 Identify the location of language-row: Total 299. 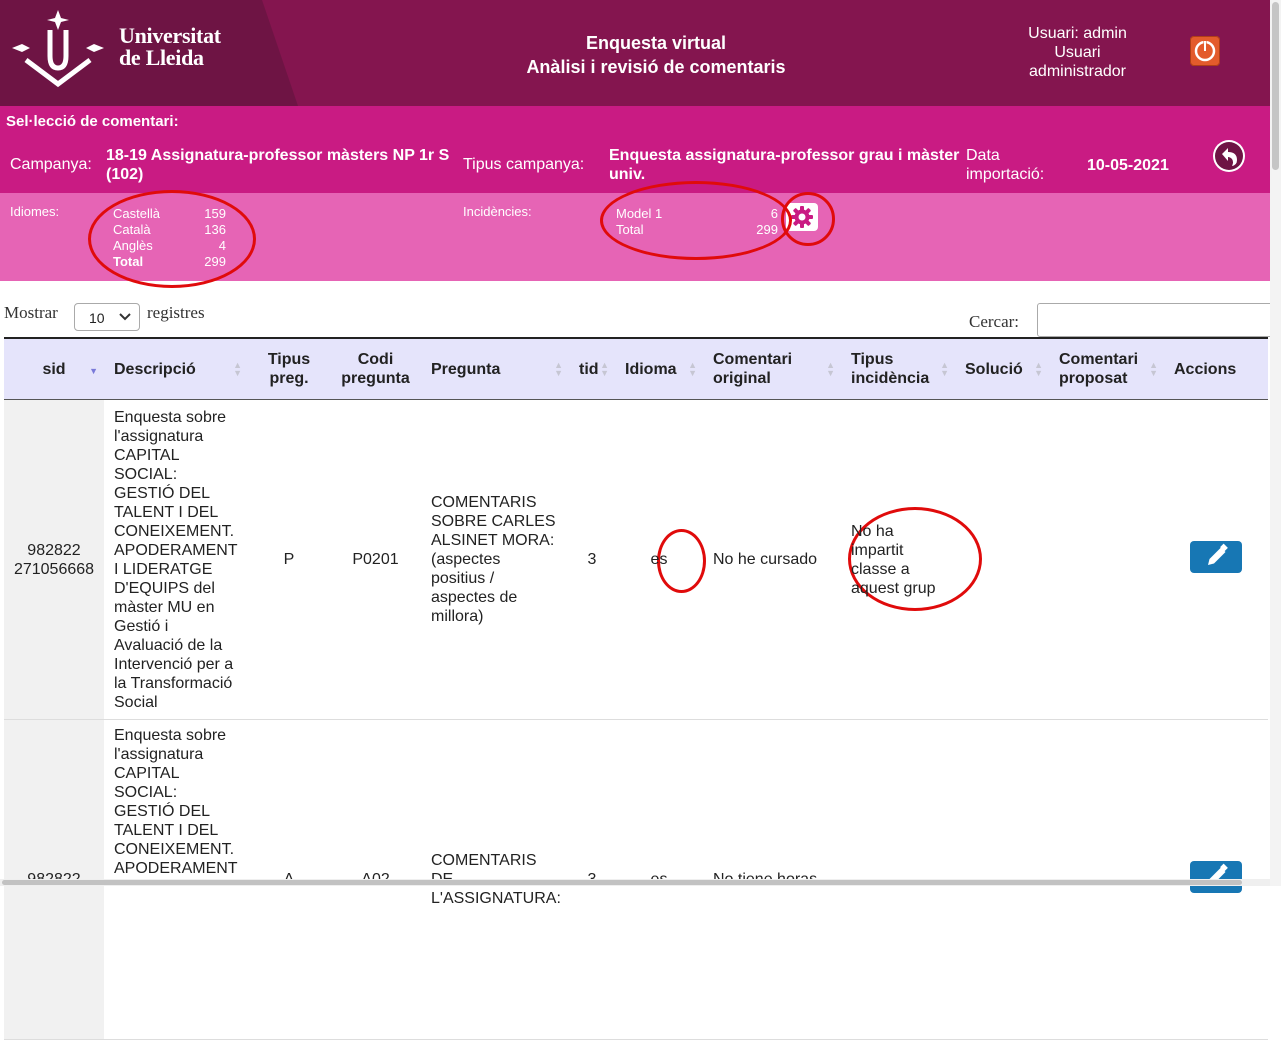
(169, 262).